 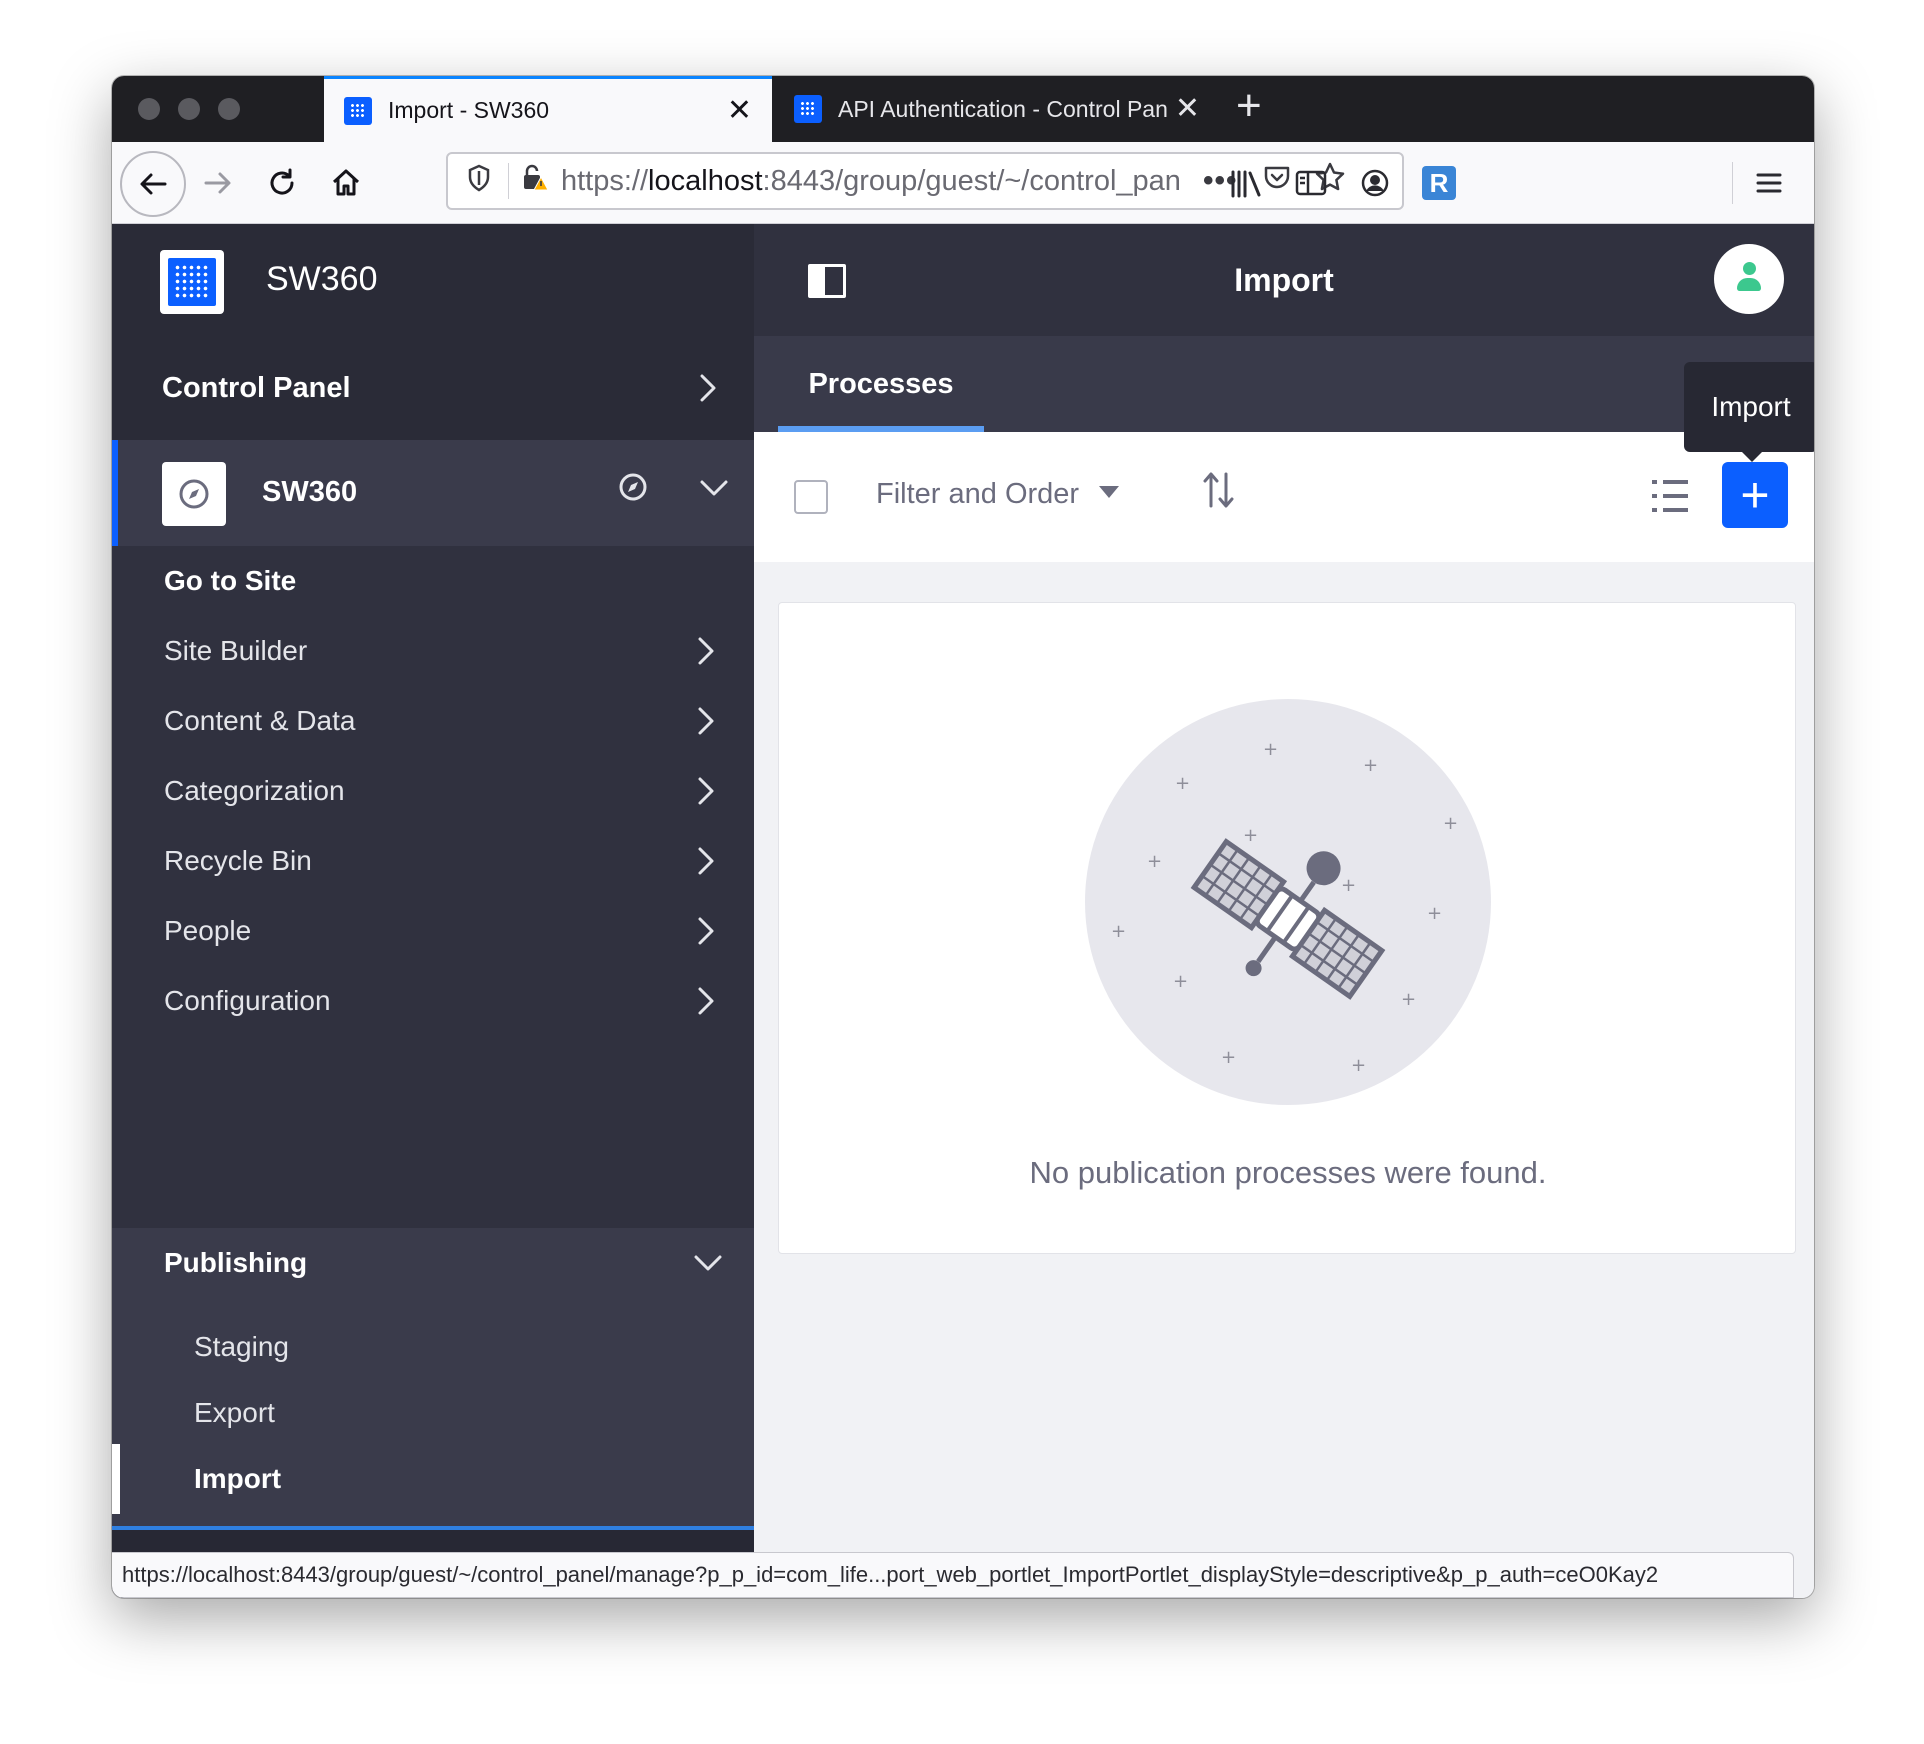 What do you see at coordinates (433, 1347) in the screenshot?
I see `sidebar-subitem-staging: Staging` at bounding box center [433, 1347].